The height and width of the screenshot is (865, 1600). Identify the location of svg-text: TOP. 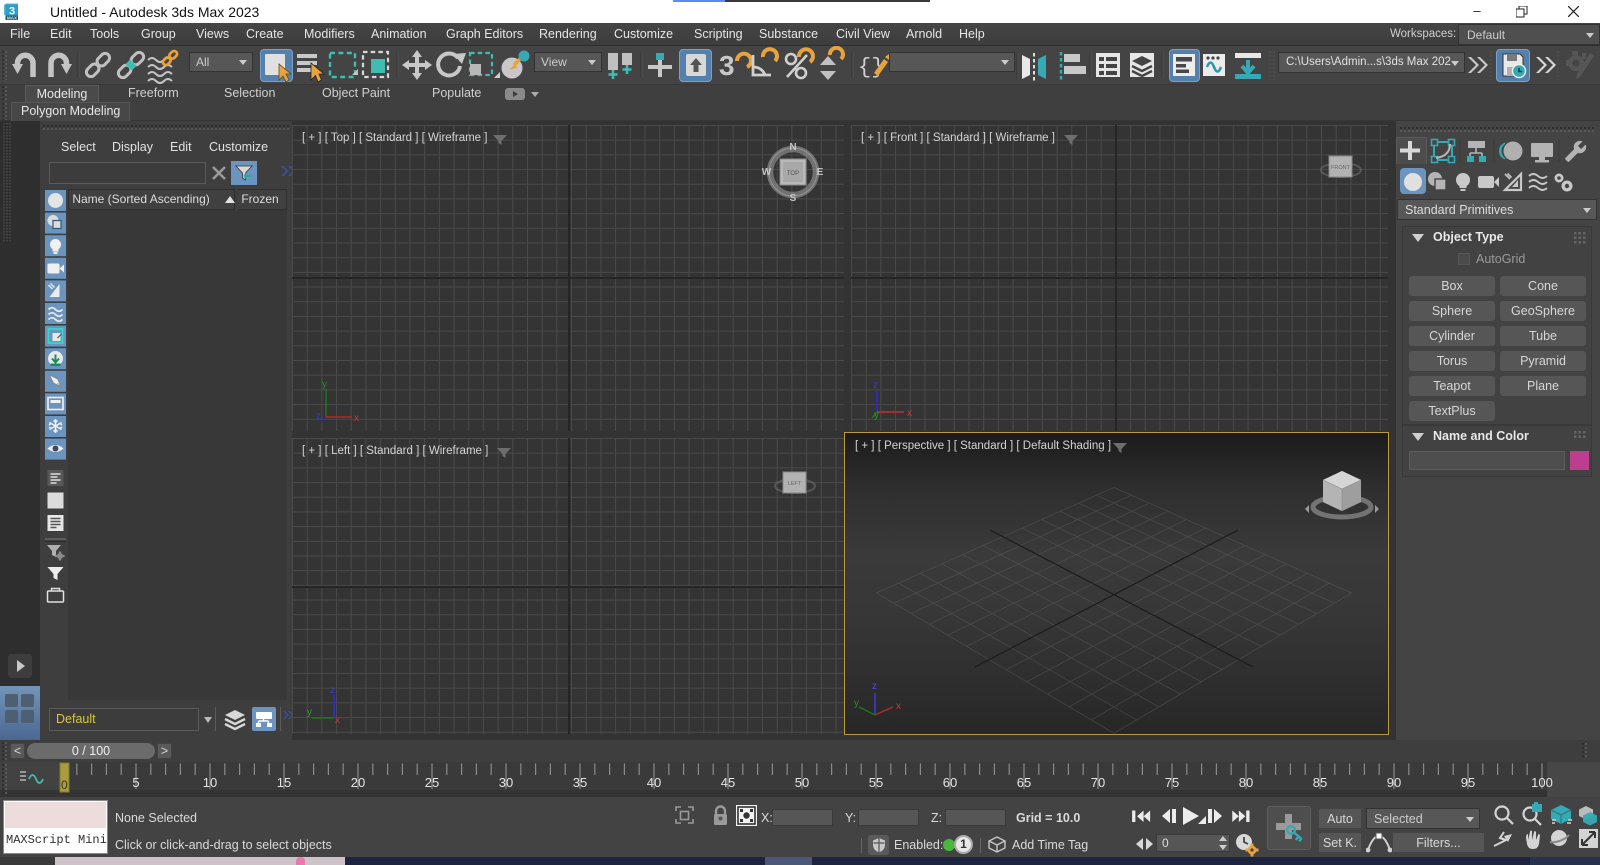
(793, 174).